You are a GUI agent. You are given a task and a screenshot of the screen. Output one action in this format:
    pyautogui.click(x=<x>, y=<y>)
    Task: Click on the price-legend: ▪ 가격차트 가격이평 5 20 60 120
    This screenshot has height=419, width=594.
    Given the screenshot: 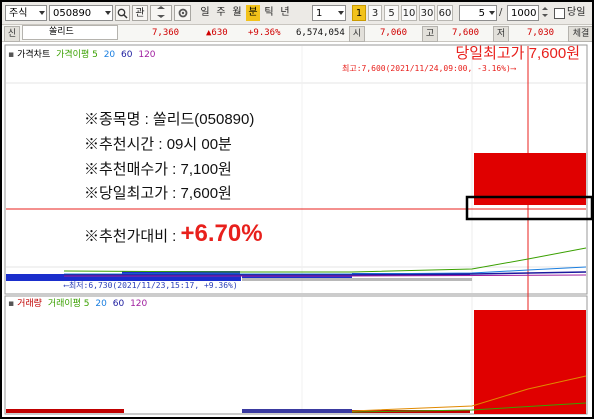 What is the action you would take?
    pyautogui.click(x=83, y=53)
    